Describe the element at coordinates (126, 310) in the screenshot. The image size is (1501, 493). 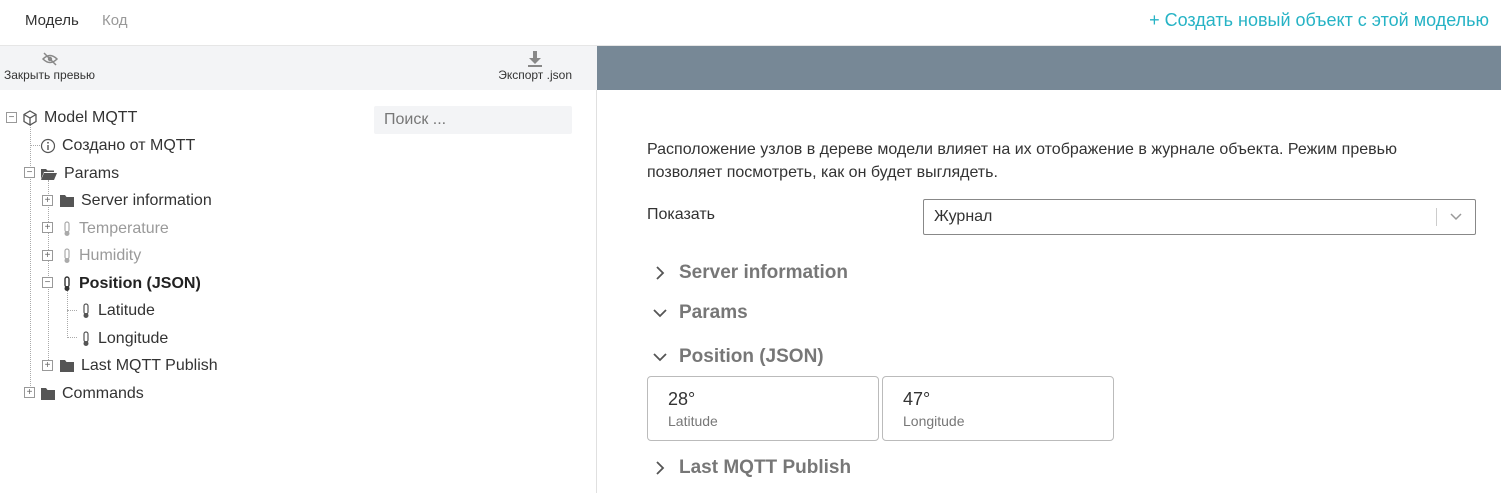
I see `tree-node-label: Latitude` at that location.